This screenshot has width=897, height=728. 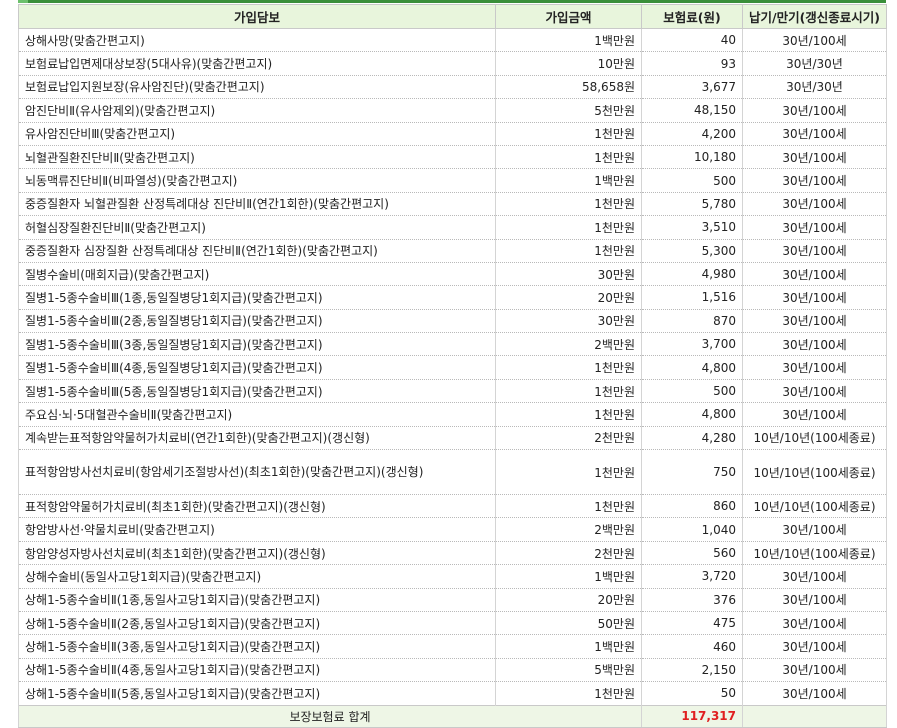 I want to click on table-row: 주요심·뇌·5대혈관수술비Ⅱ(맞춤간편고지) 1천만원 4,800 30년/100세, so click(x=452, y=414).